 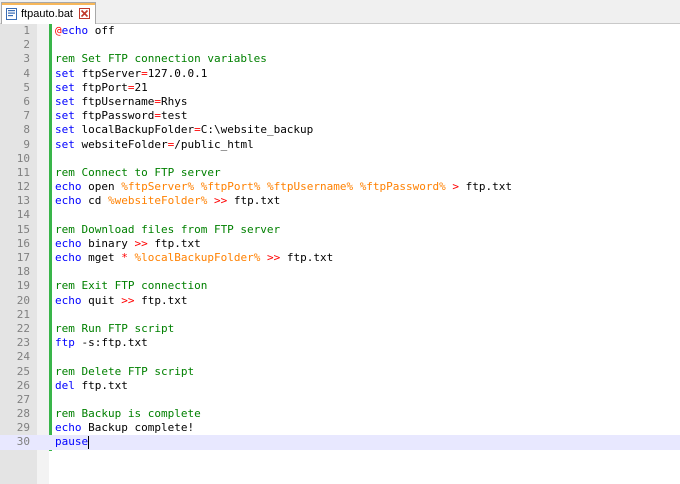 What do you see at coordinates (340, 230) in the screenshot?
I see `code-line: 15 rem Download files from FTP server` at bounding box center [340, 230].